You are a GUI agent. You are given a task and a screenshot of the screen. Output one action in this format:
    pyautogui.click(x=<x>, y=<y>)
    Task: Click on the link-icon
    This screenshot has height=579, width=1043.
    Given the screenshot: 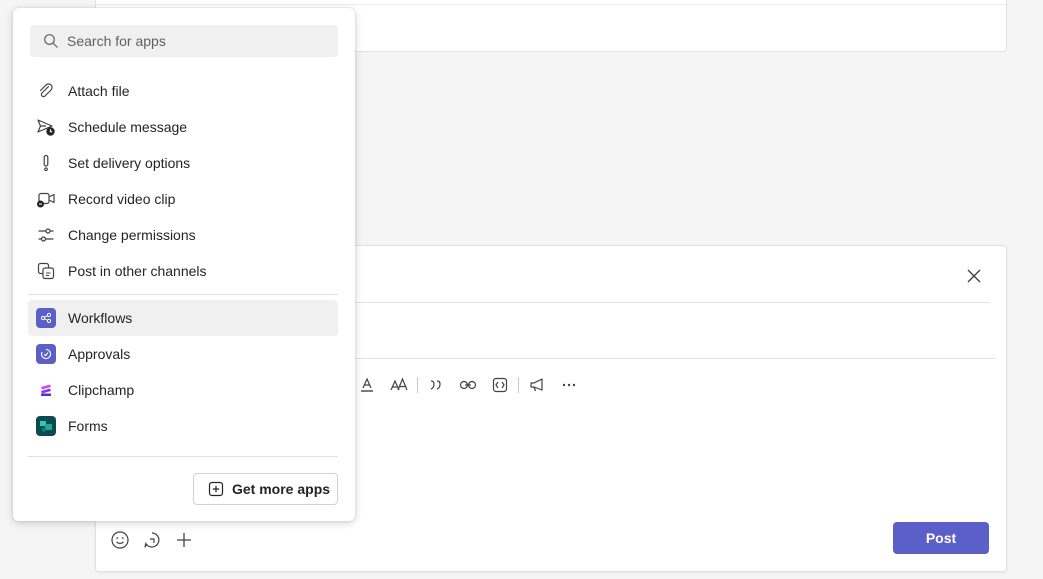 What is the action you would take?
    pyautogui.click(x=468, y=385)
    